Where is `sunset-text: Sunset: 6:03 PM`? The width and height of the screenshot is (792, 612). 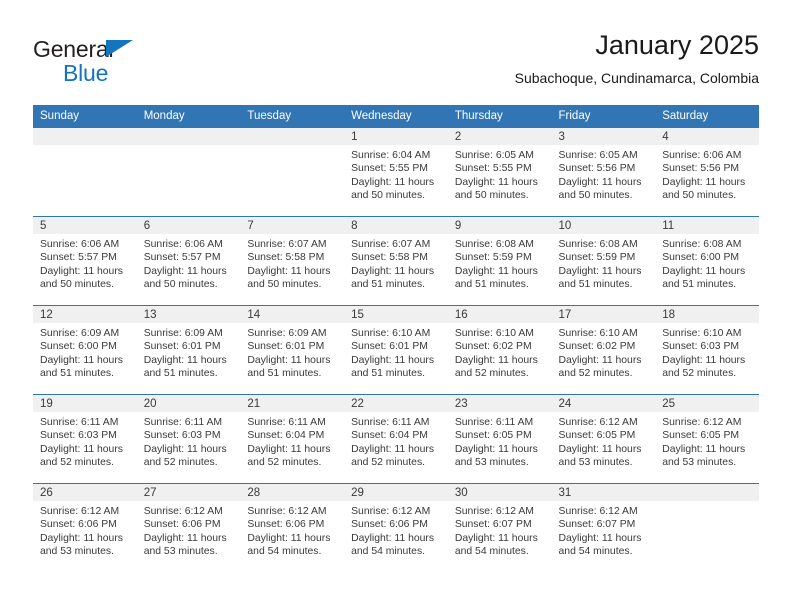
sunset-text: Sunset: 6:03 PM is located at coordinates (182, 436).